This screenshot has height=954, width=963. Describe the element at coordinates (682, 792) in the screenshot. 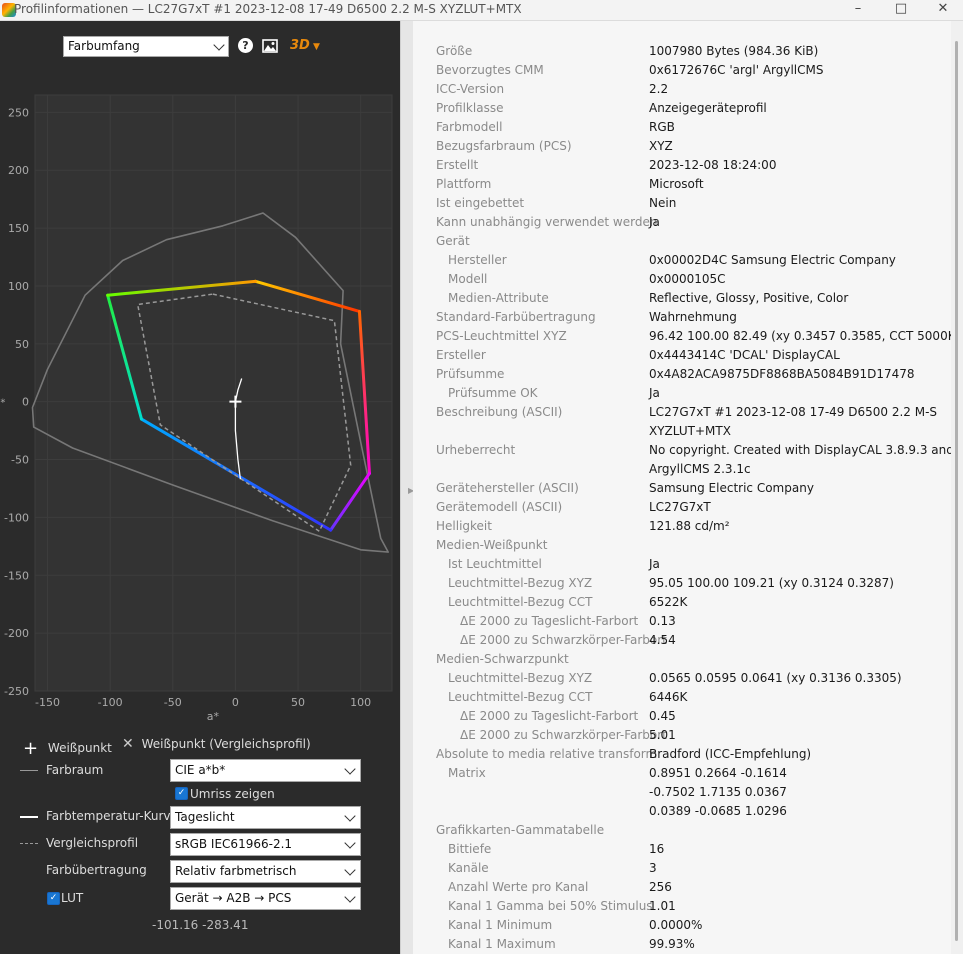

I see `info-row: -0.7502 1.7135 0.0367` at that location.